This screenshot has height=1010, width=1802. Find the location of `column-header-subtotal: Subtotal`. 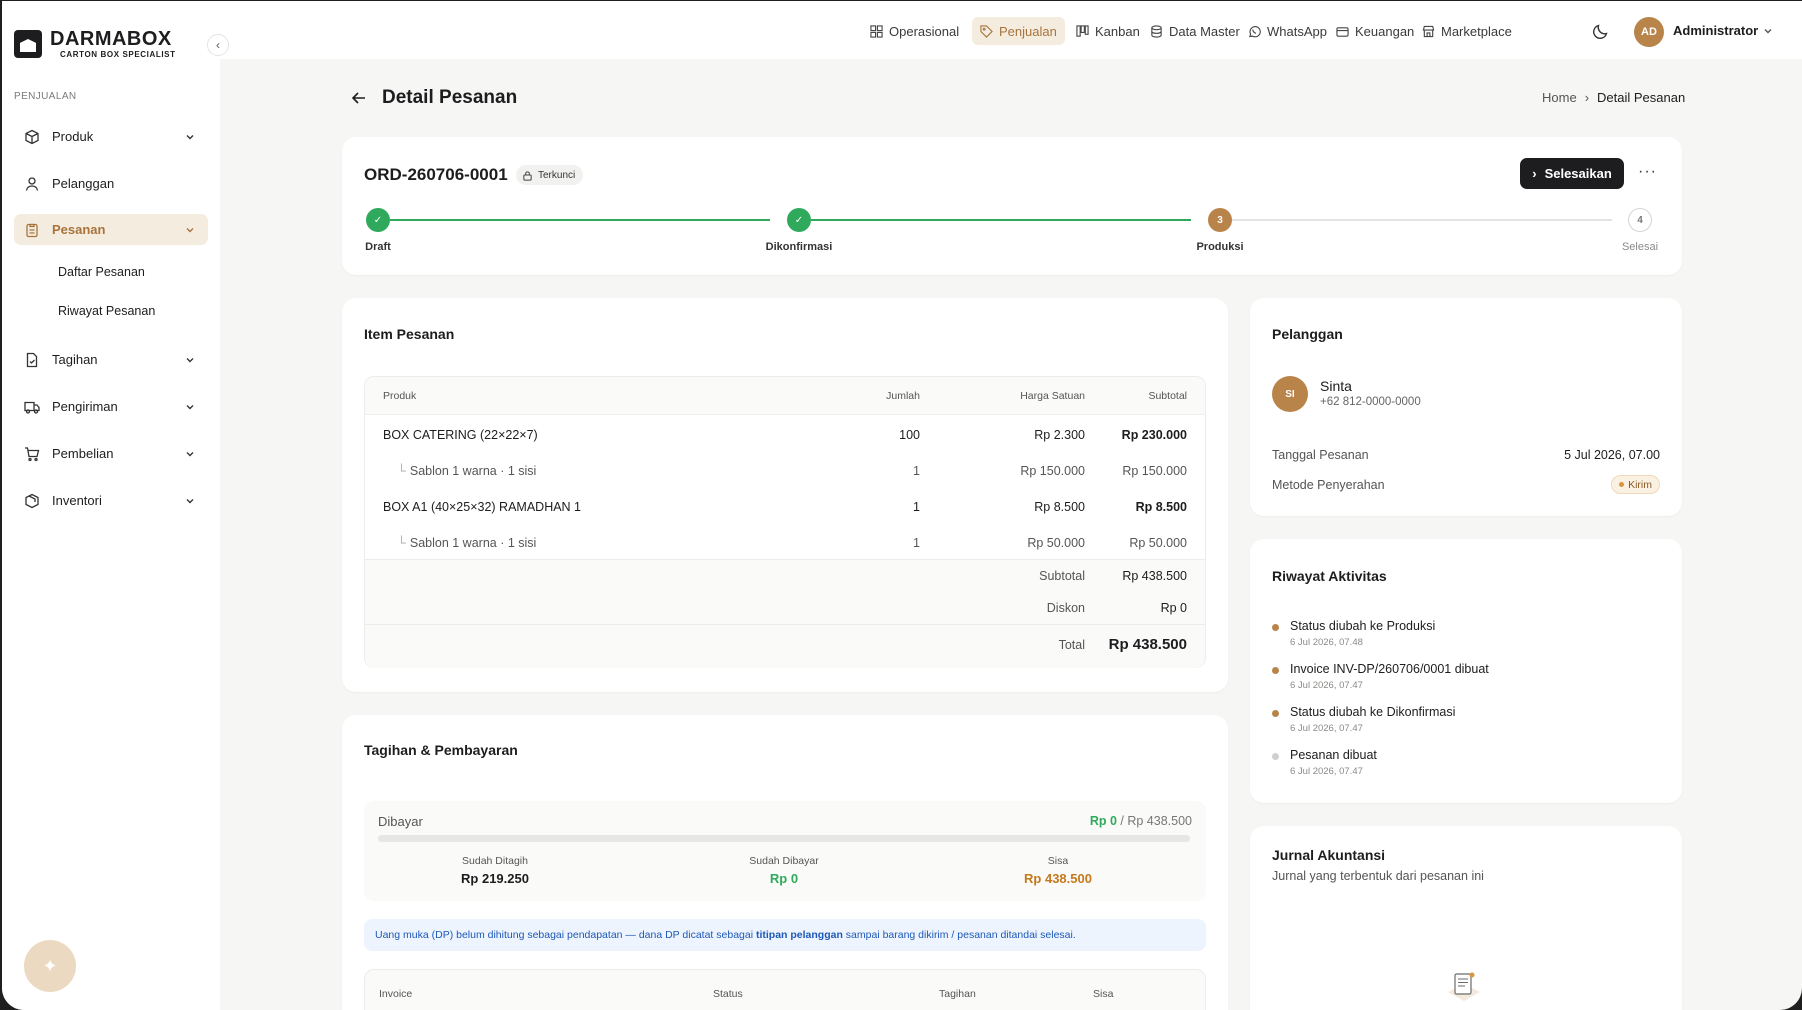

column-header-subtotal: Subtotal is located at coordinates (1167, 396).